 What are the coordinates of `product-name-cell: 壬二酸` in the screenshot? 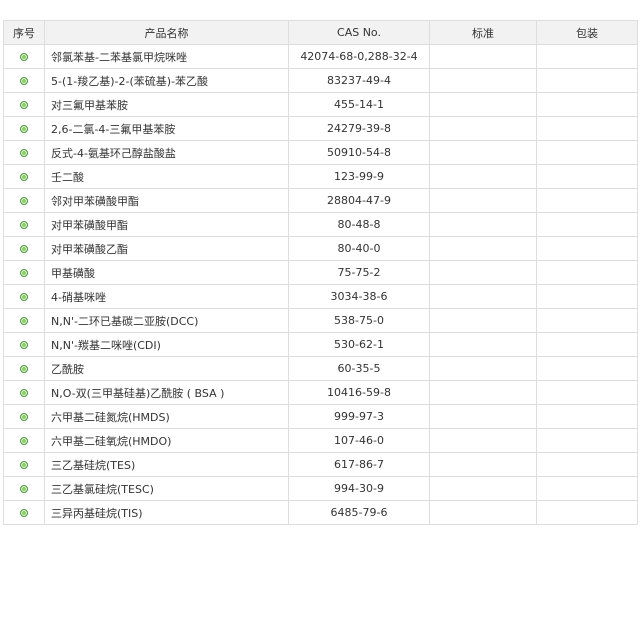 It's located at (166, 176).